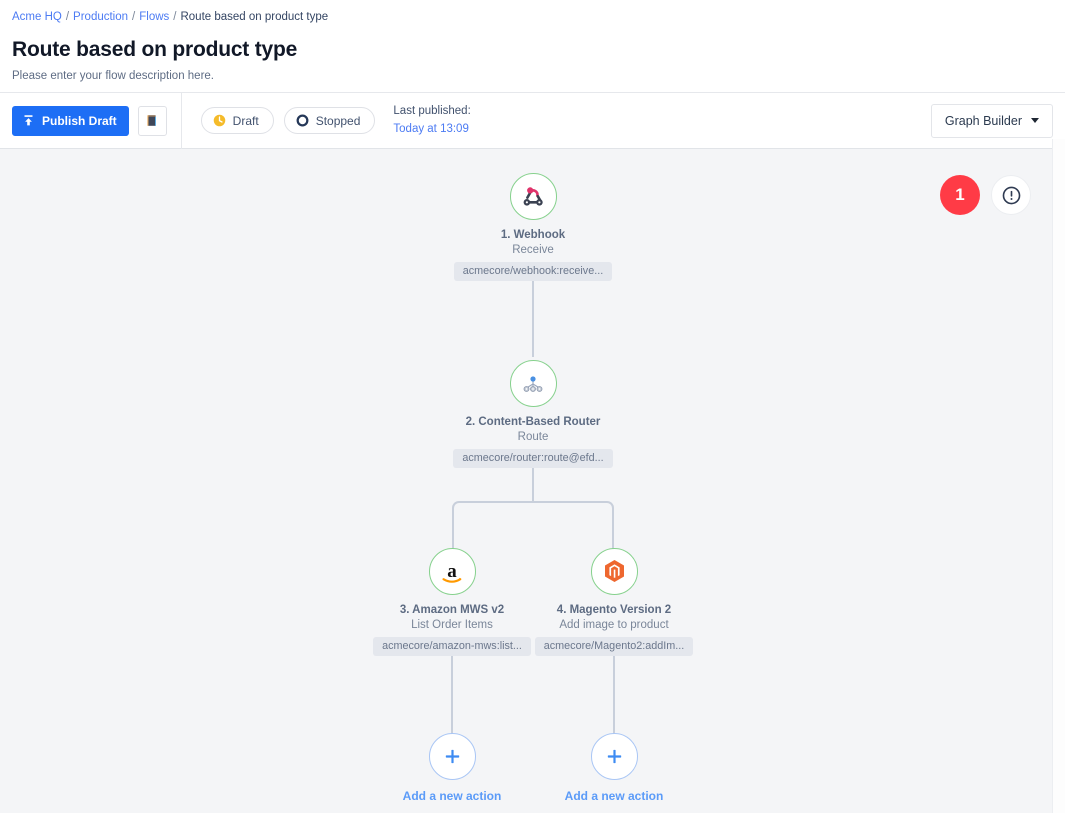  I want to click on last-published-timestamp: Today at 13:09, so click(431, 130).